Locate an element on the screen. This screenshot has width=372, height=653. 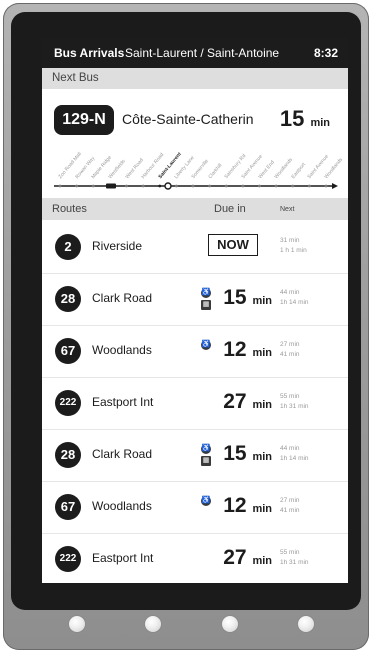
arrival-row: 2 Riverside NOW 31 min 1 h 1 min is located at coordinates (195, 248).